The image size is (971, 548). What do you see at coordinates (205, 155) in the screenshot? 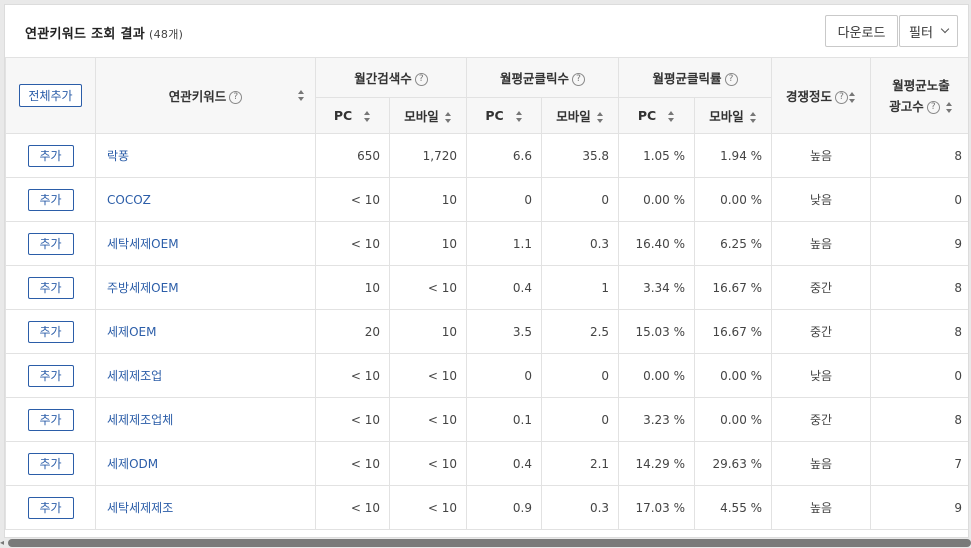
I see `keyword-link: 락퐁` at bounding box center [205, 155].